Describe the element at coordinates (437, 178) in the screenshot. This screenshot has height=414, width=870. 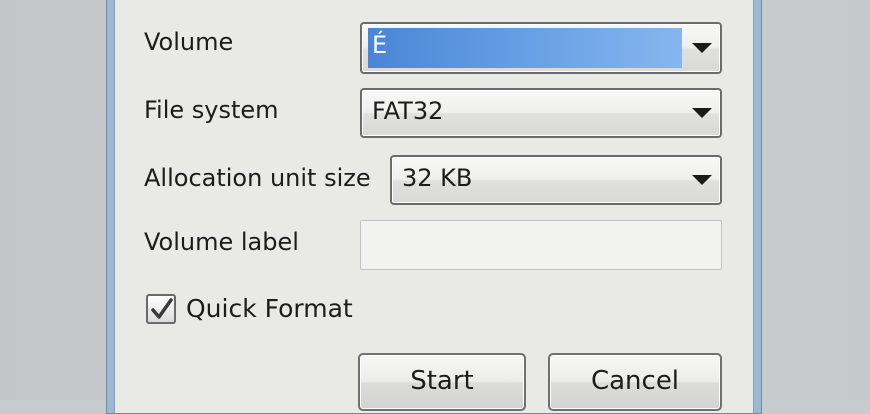
I see `allocation-unit-selected-value: 32 KB` at that location.